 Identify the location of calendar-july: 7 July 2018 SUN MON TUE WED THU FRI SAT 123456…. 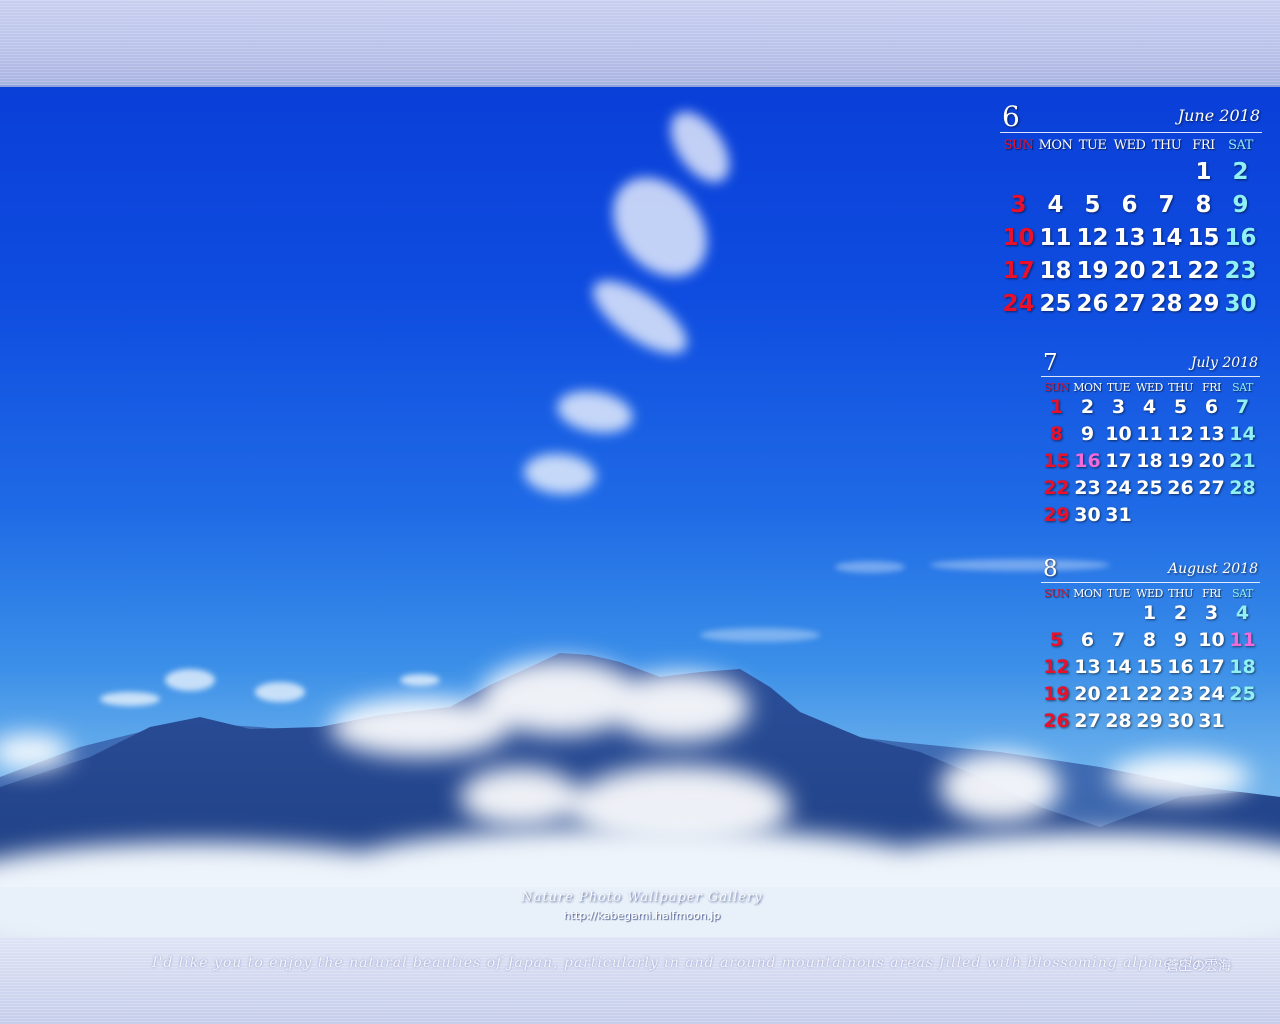
(1150, 438).